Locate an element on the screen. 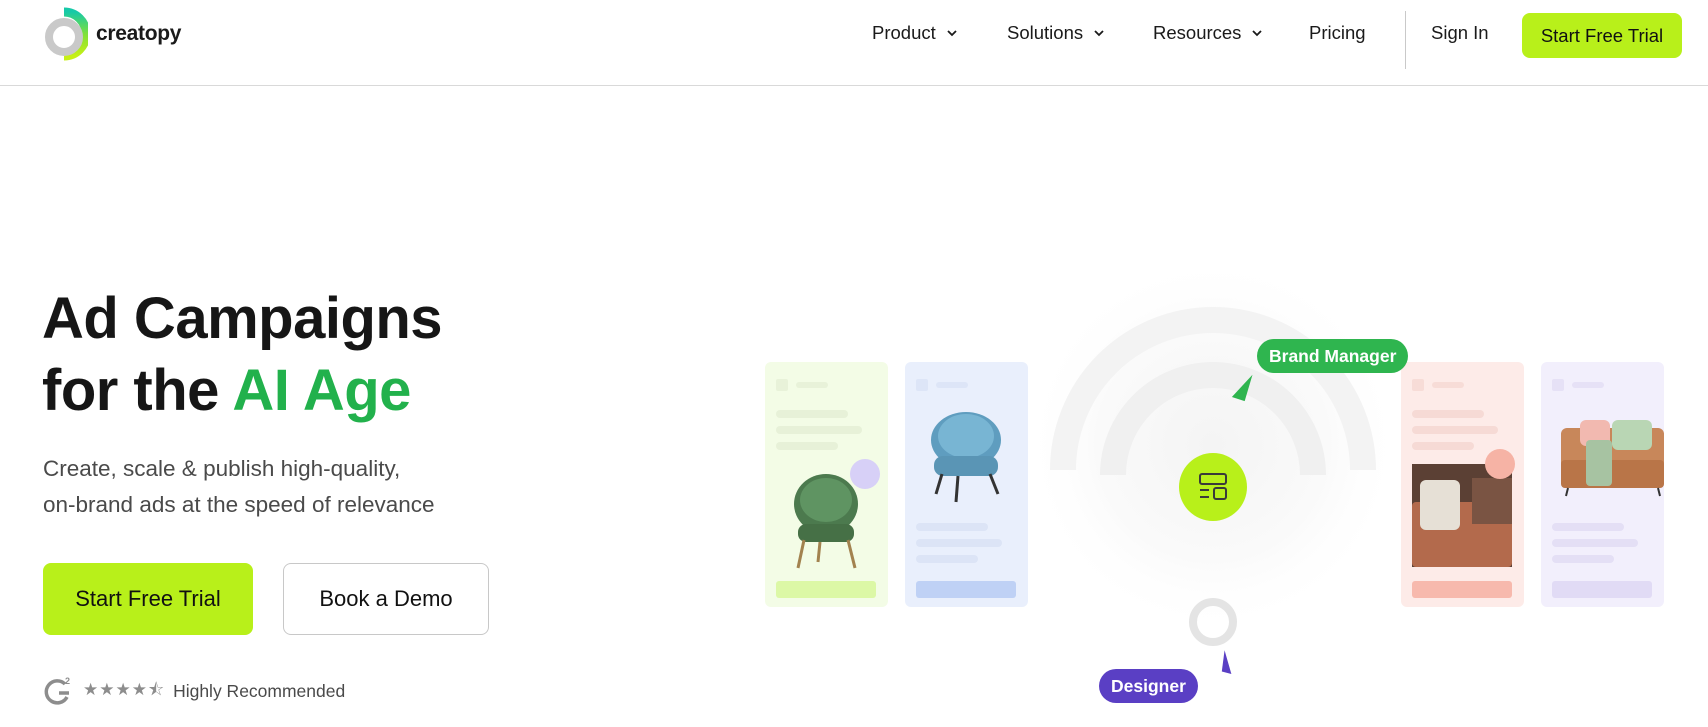 The width and height of the screenshot is (1708, 727). hero-title-prefix: for the is located at coordinates (137, 390).